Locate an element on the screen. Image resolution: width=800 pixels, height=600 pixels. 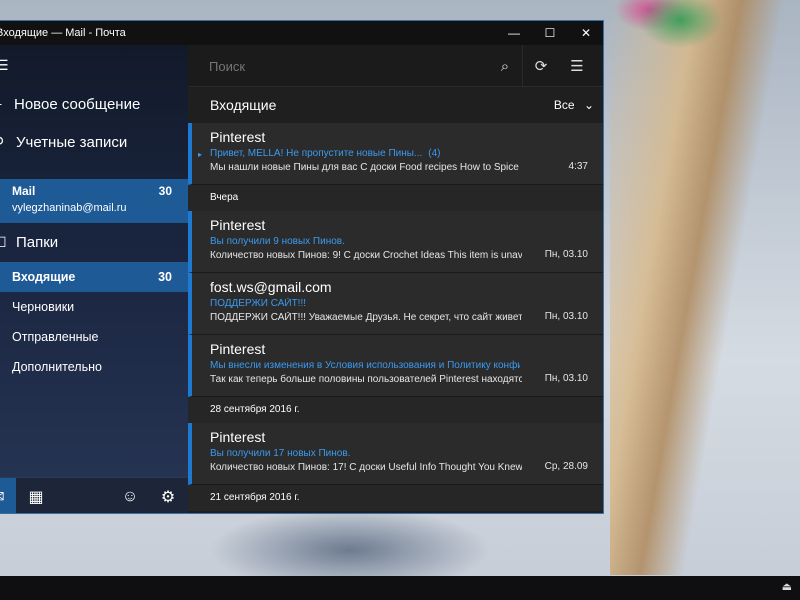
filter-dropdown: Все ⌄ is located at coordinates (574, 105).